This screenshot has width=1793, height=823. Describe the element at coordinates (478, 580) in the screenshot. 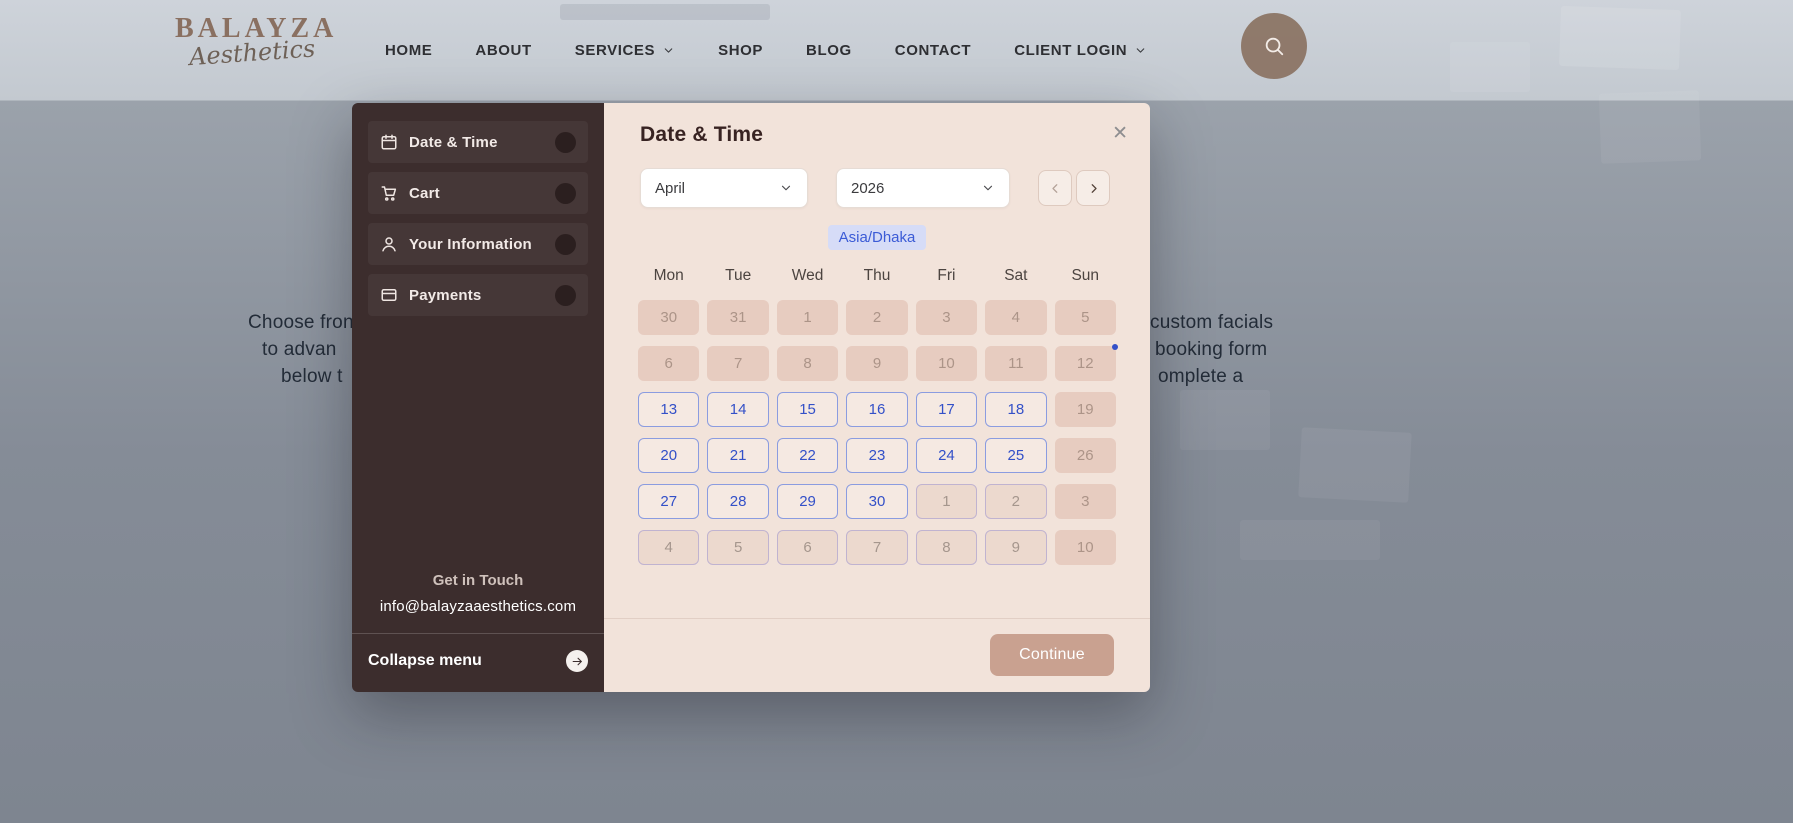

I see `contact-heading: Get in Touch` at that location.